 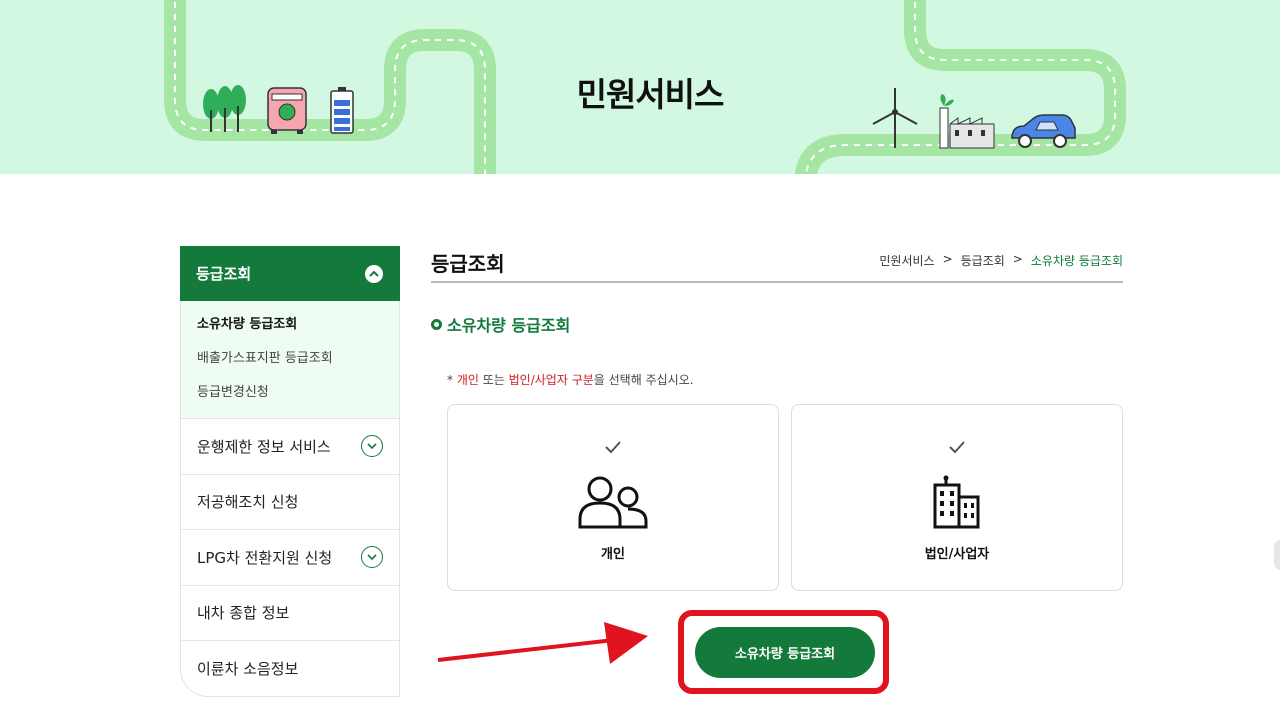 I want to click on section-title: 소유차량 등급조회, so click(x=500, y=324).